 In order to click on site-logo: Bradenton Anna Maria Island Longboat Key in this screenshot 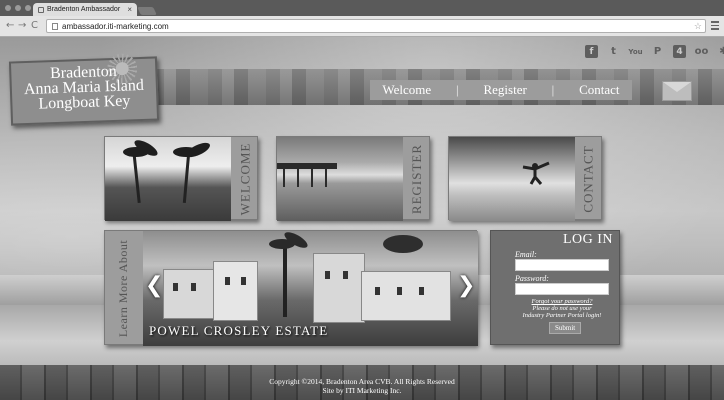, I will do `click(84, 89)`.